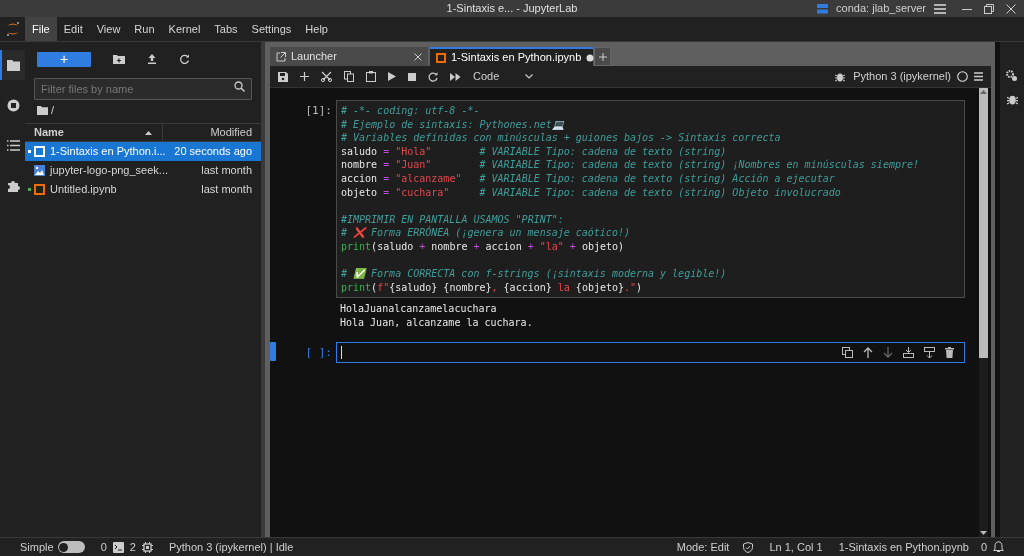  Describe the element at coordinates (455, 76) in the screenshot. I see `fast-forward-icon` at that location.